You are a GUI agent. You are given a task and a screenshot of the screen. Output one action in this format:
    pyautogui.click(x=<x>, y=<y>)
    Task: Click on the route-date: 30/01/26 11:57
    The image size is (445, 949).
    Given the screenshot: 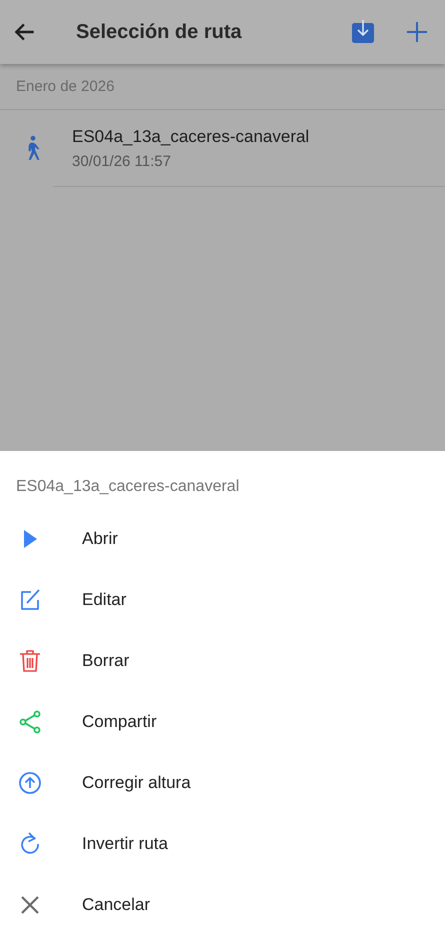 What is the action you would take?
    pyautogui.click(x=122, y=161)
    